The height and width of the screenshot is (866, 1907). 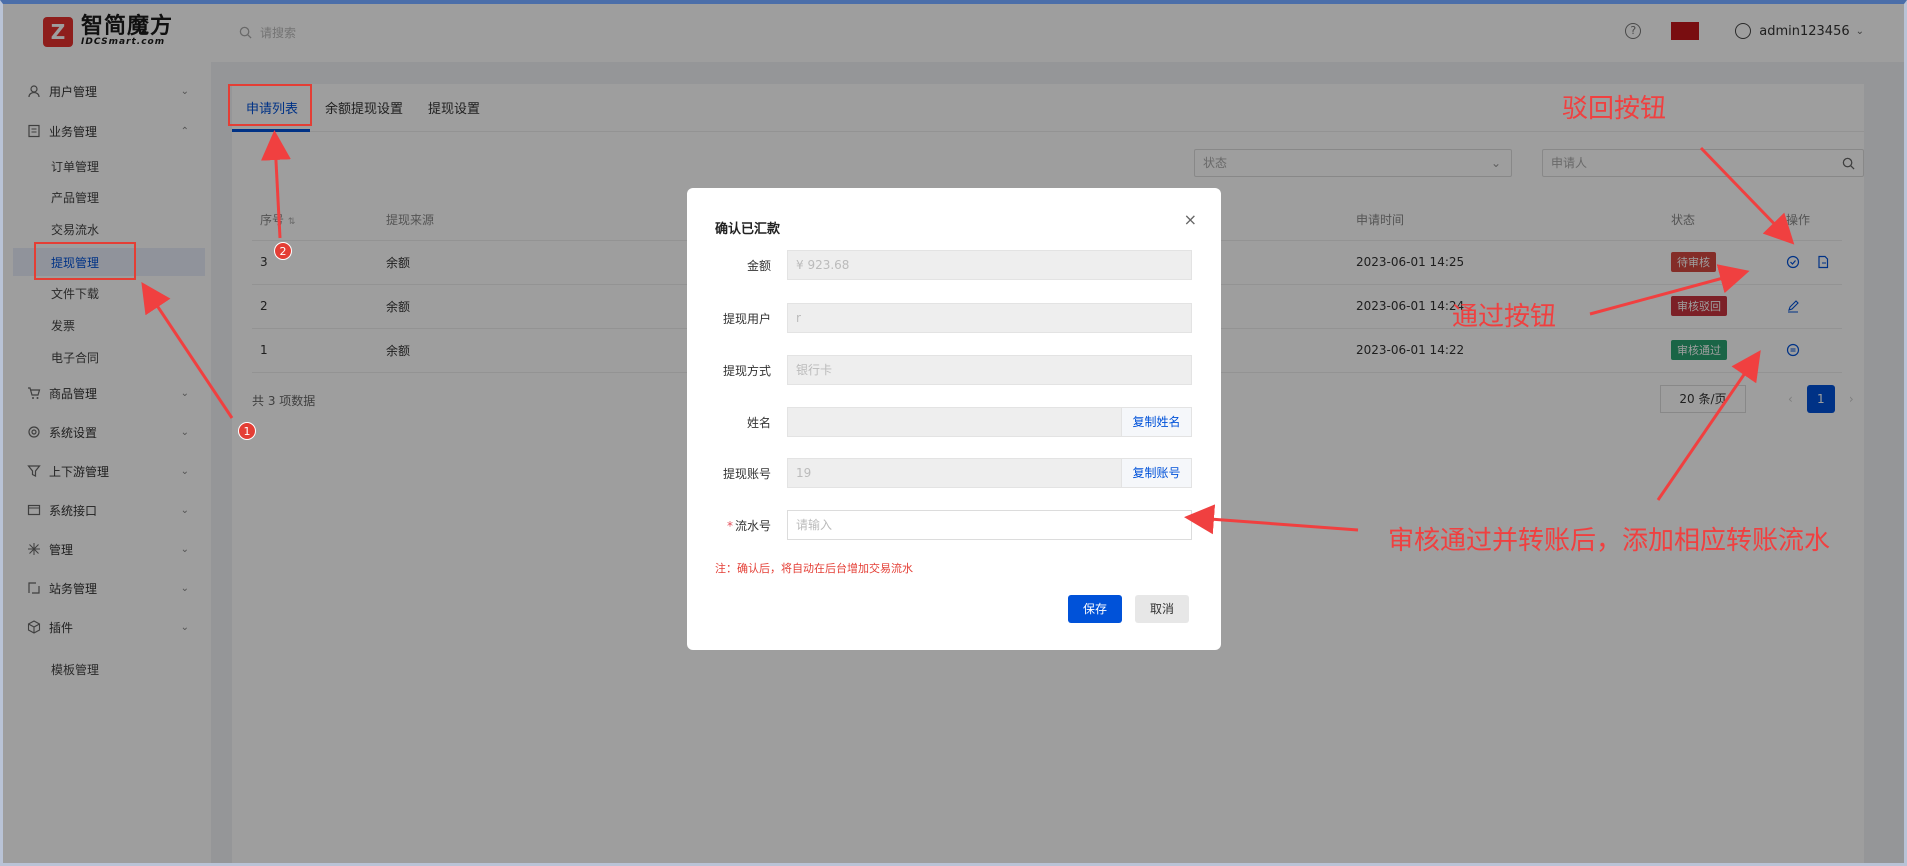 What do you see at coordinates (729, 526) in the screenshot?
I see `required-asterisk: *` at bounding box center [729, 526].